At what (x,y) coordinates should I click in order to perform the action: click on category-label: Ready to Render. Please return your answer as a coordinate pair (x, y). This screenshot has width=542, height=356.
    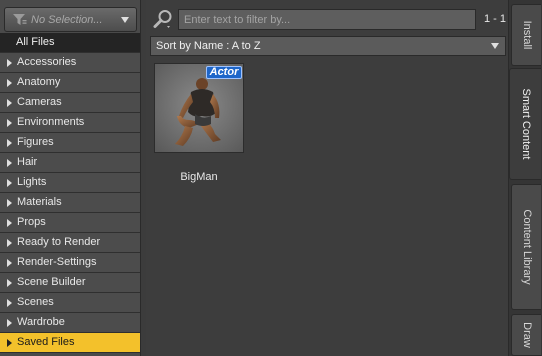
    Looking at the image, I should click on (59, 242).